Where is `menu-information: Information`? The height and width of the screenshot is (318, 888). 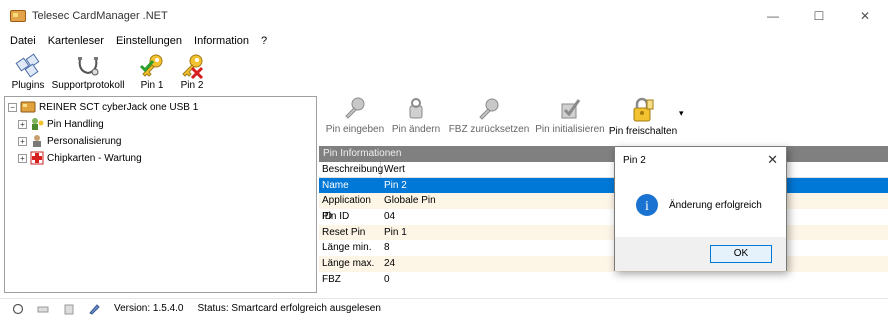
menu-information: Information is located at coordinates (221, 41).